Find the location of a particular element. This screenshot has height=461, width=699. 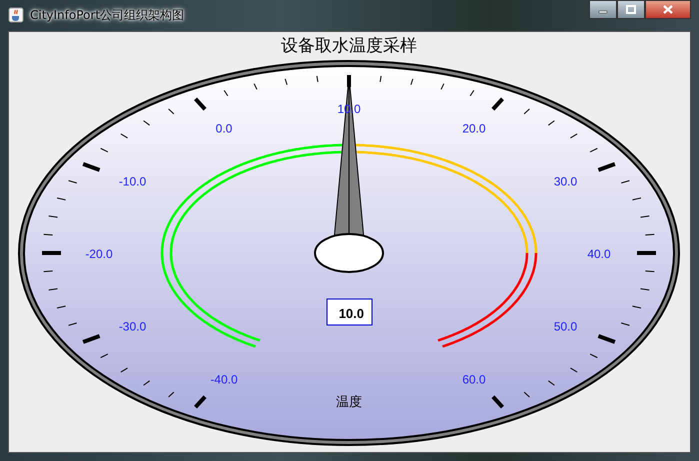

axis-label: 温度 is located at coordinates (349, 402).